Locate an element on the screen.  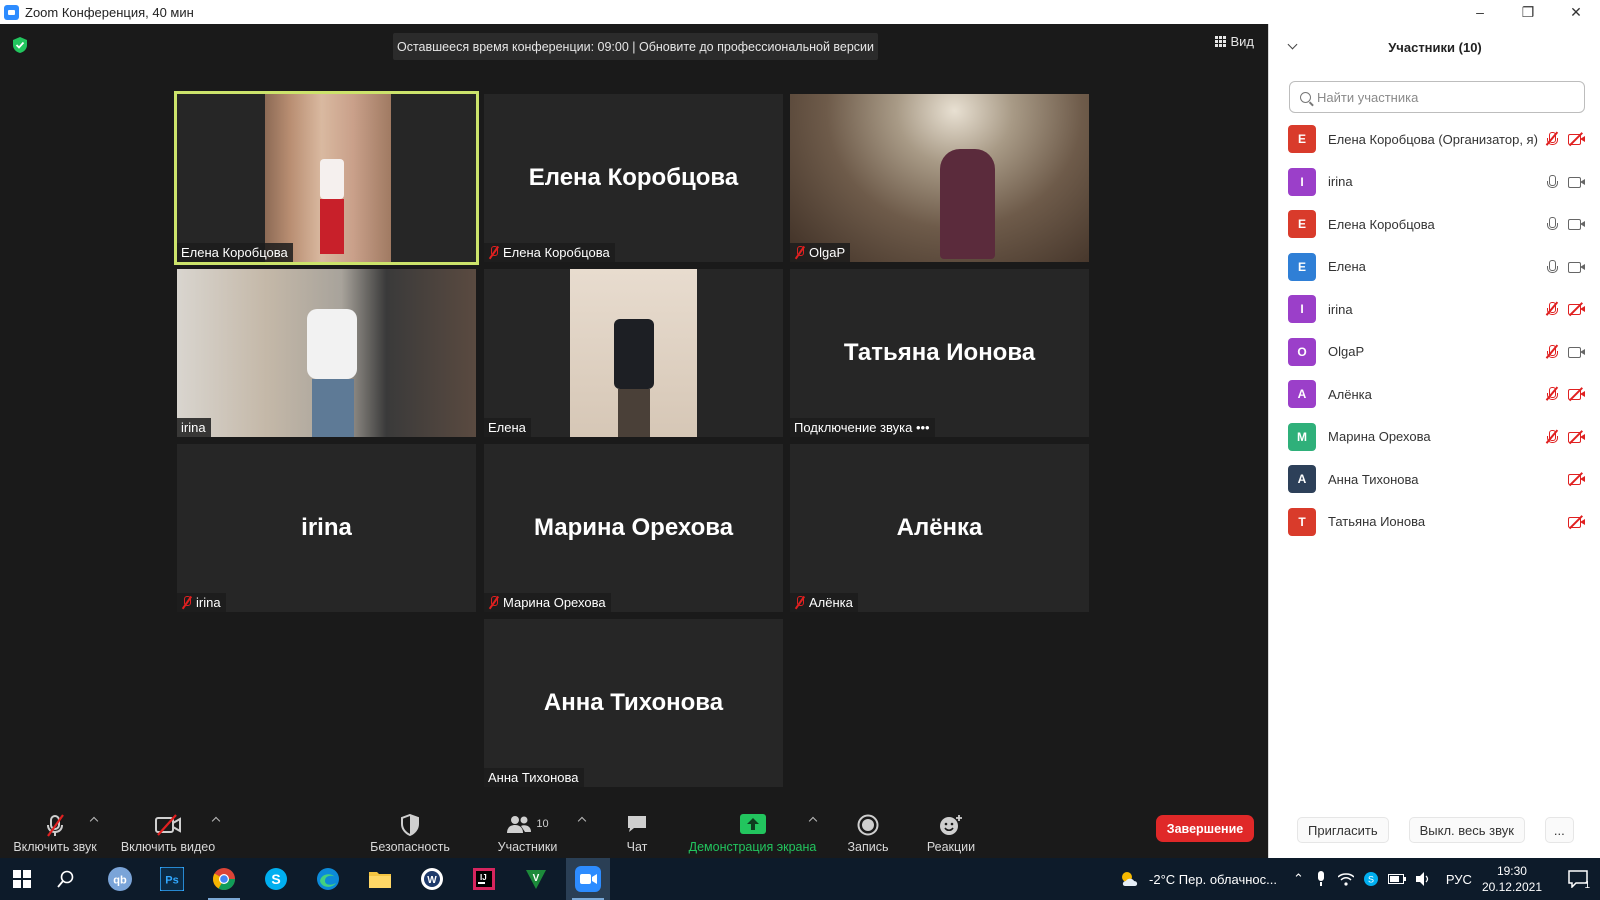
taskbar-app-photoshop: Ps is located at coordinates (172, 879).